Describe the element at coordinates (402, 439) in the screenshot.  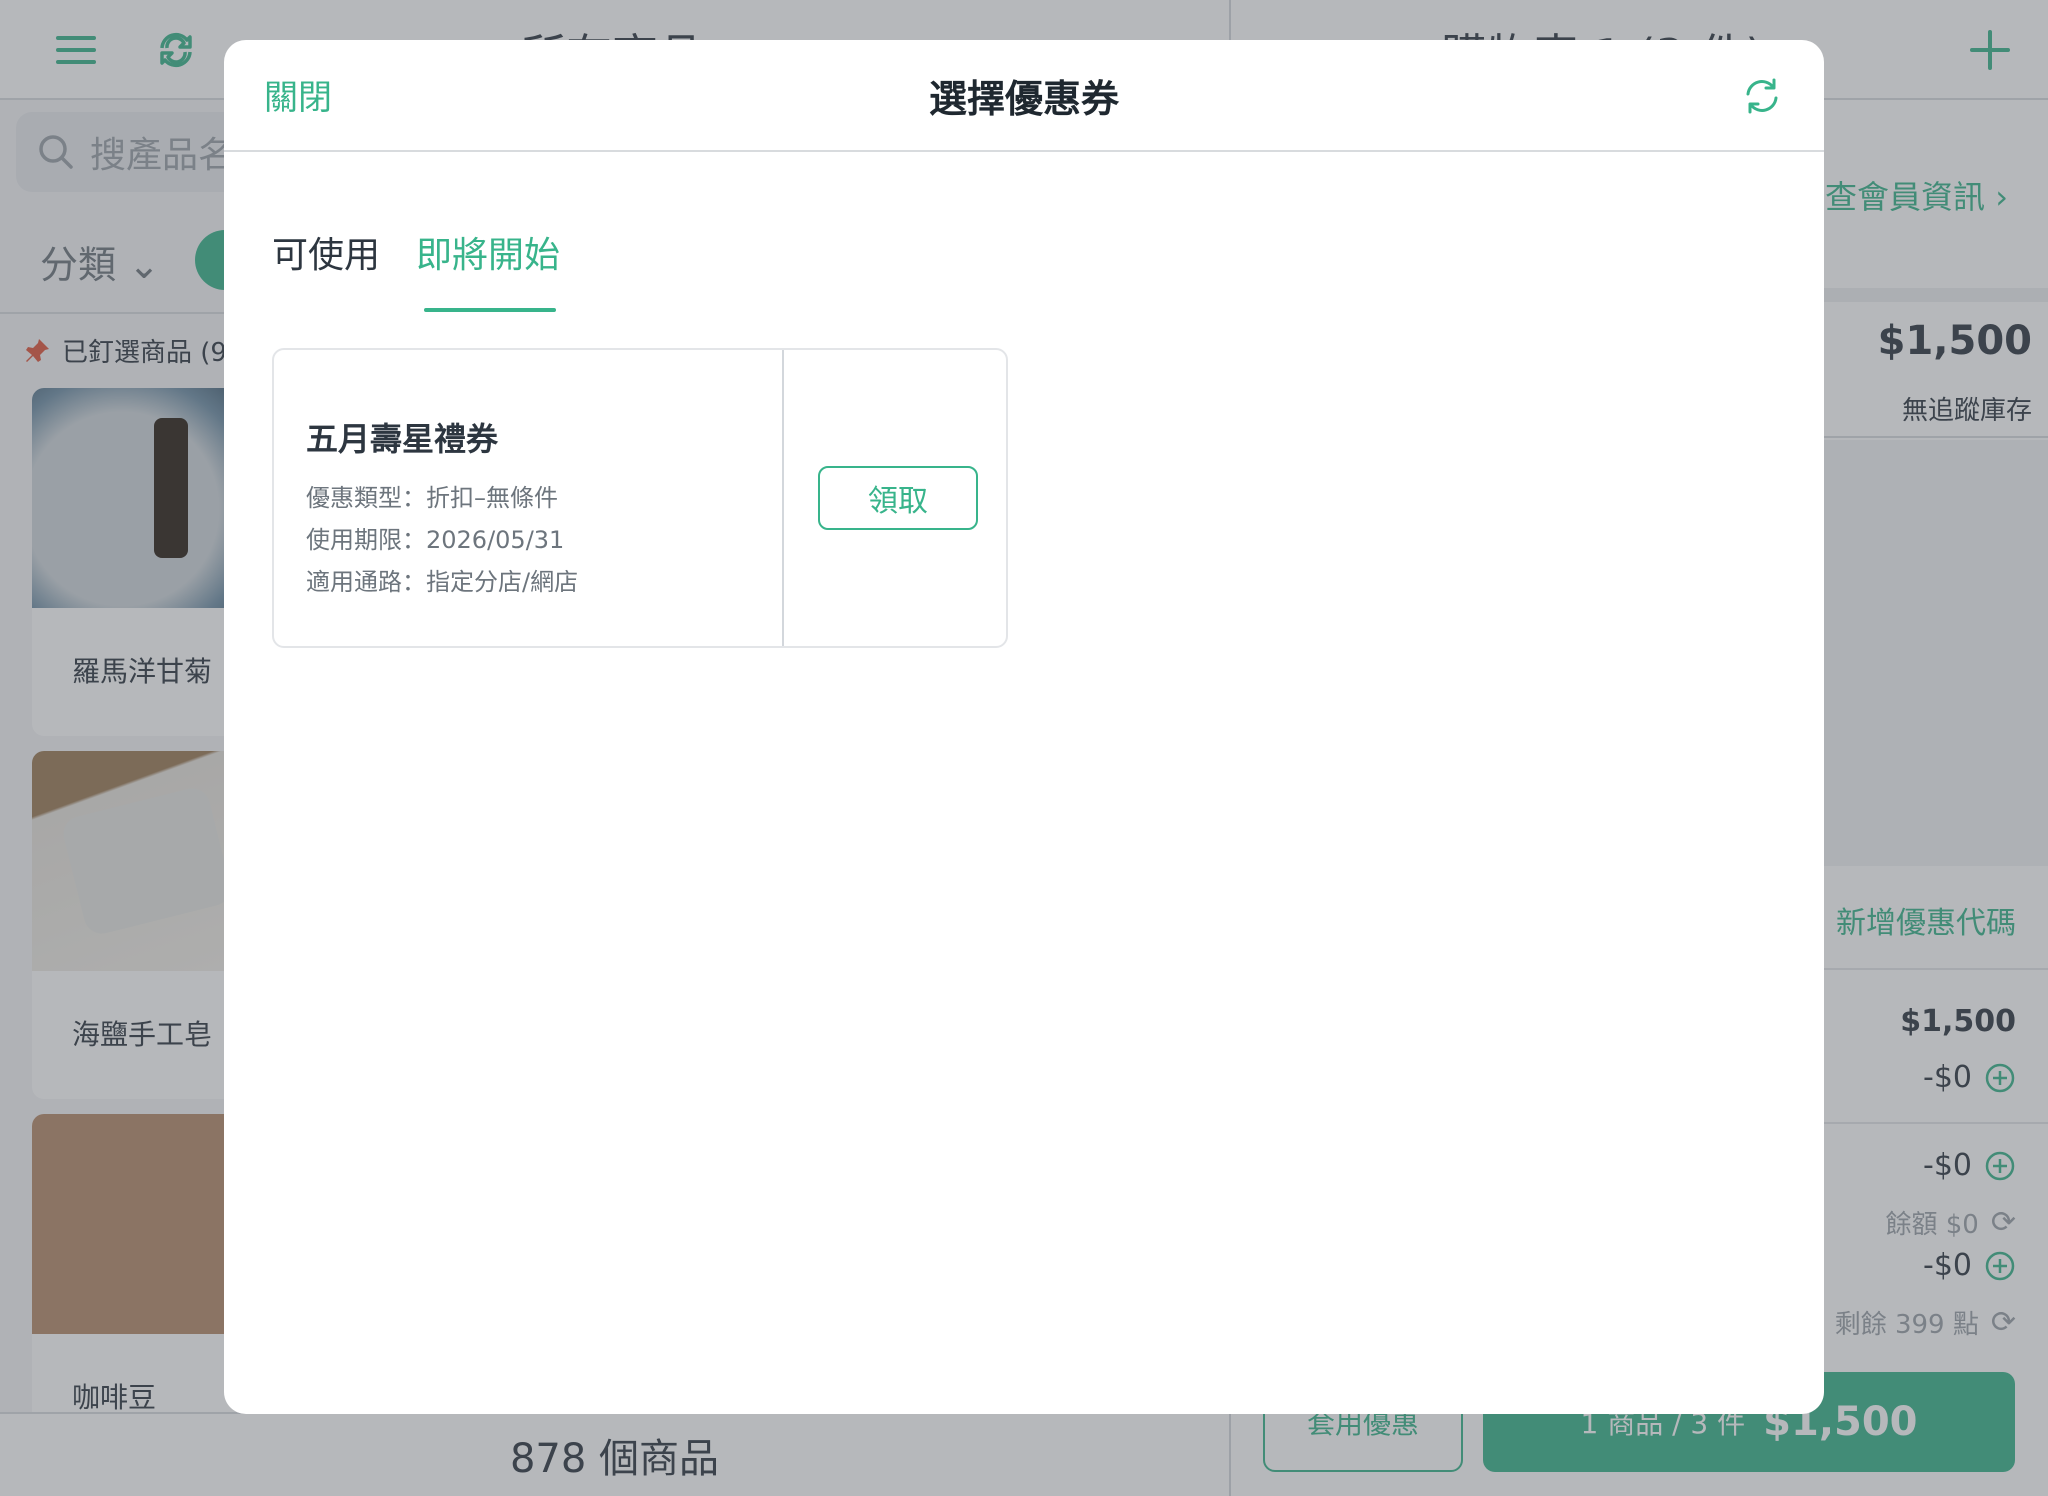
I see `coupon-name: 五月壽星禮券` at that location.